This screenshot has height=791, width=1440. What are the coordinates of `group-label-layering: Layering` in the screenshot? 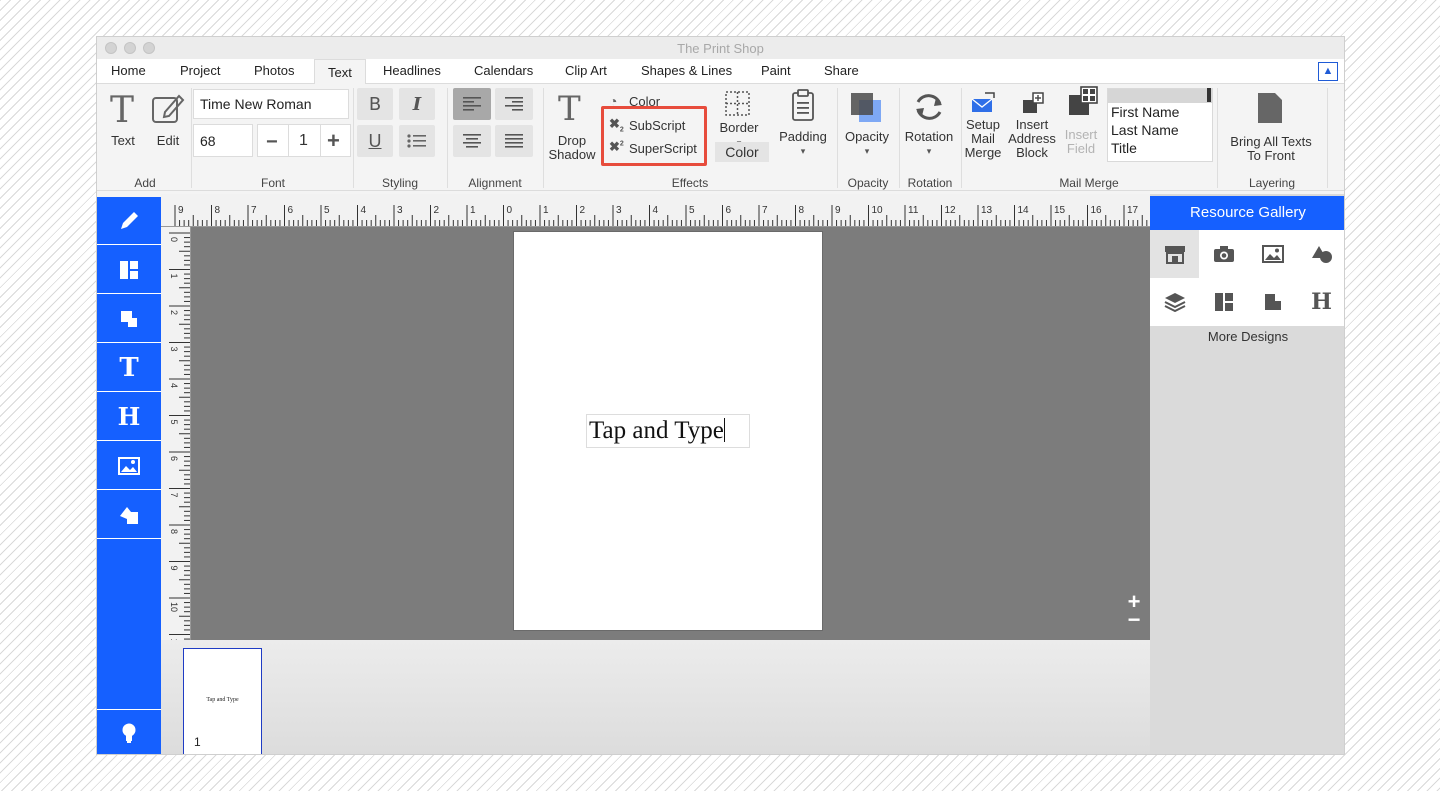 It's located at (1272, 183).